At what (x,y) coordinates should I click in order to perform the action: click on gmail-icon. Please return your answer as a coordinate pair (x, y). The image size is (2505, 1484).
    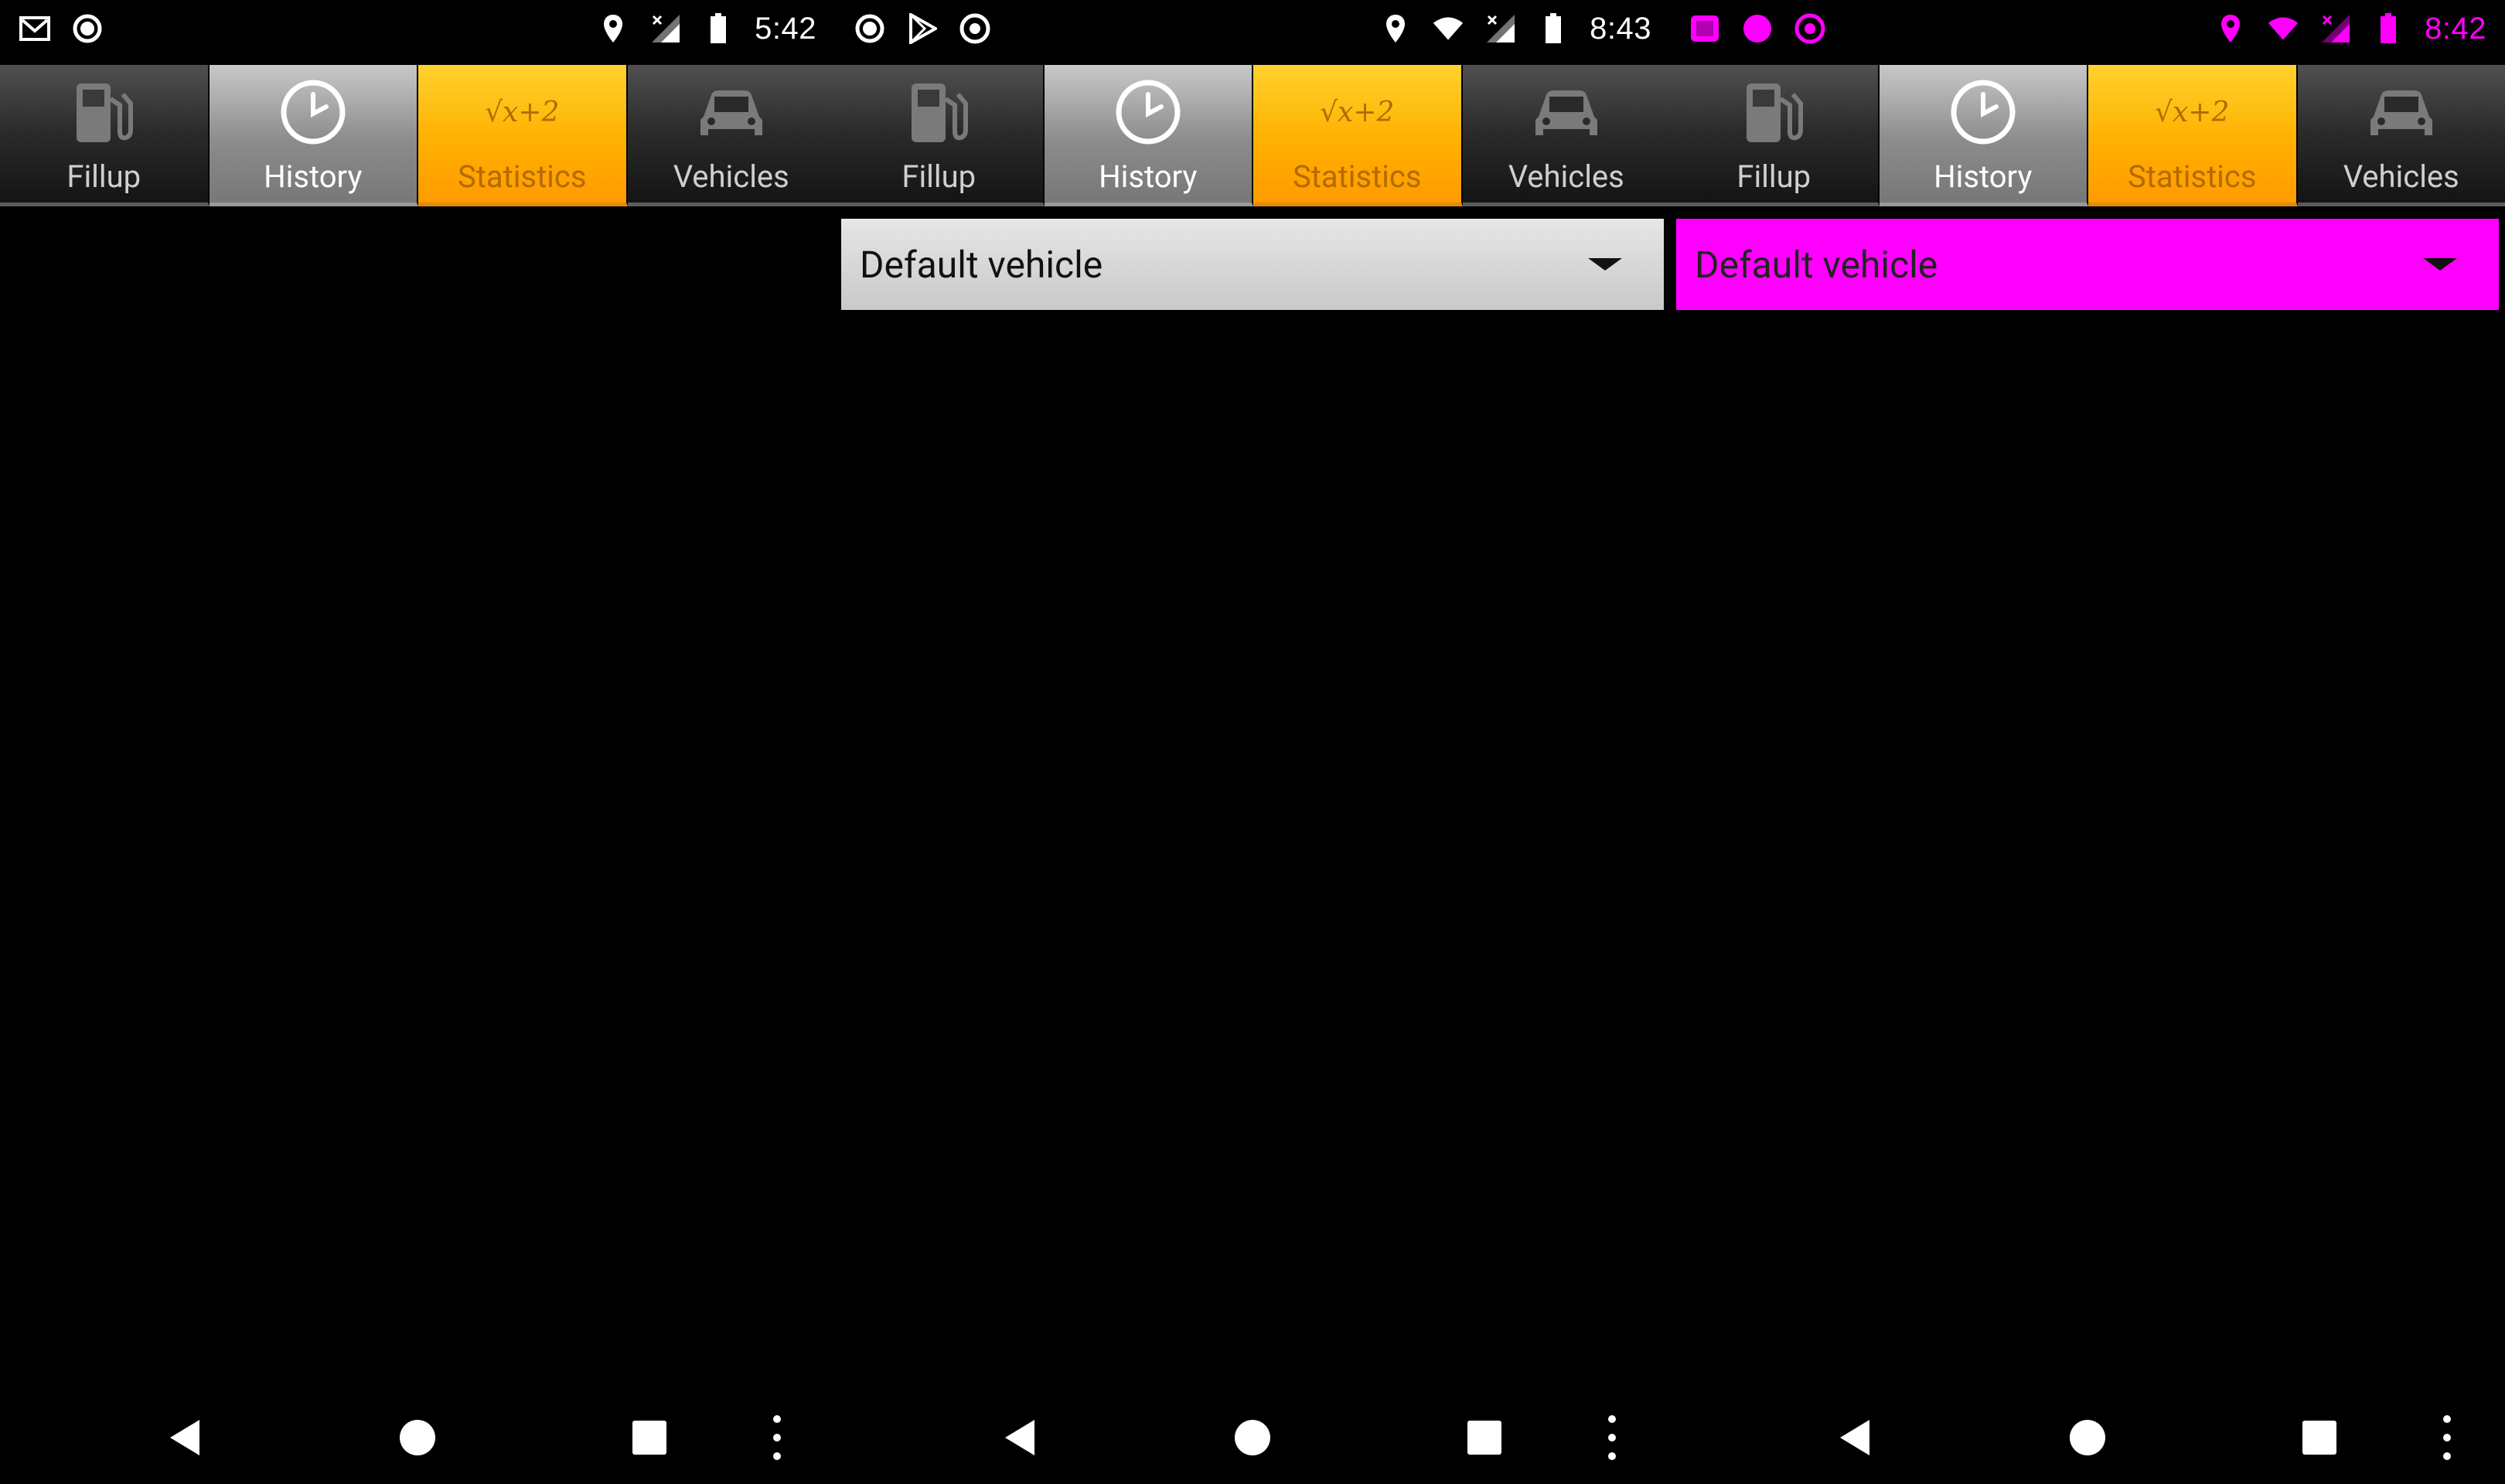
    Looking at the image, I should click on (35, 28).